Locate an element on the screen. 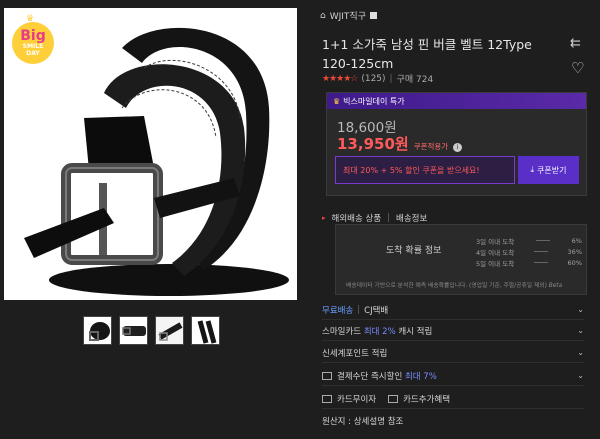  delivery-day: 3일 이내 도착 is located at coordinates (495, 241).